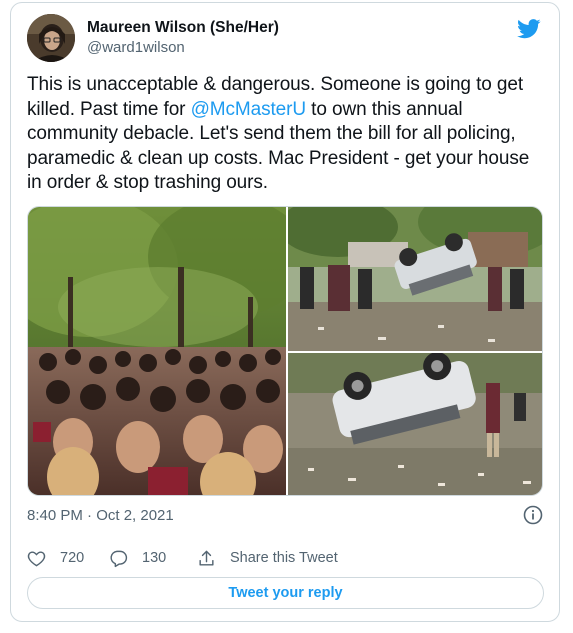  Describe the element at coordinates (137, 558) in the screenshot. I see `reply-count-button: 130` at that location.